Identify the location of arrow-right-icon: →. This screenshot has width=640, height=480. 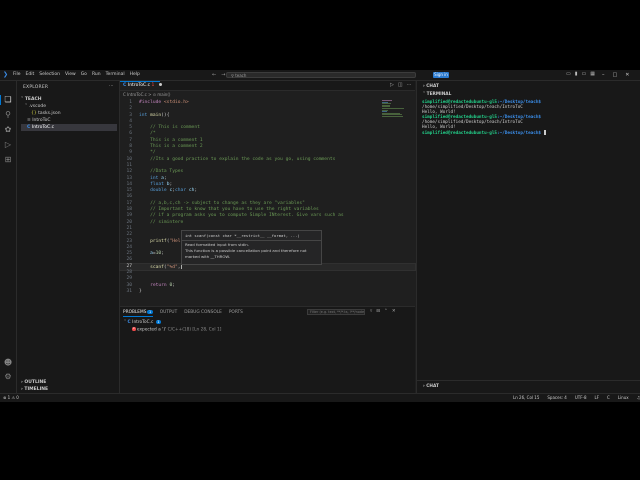
(223, 75).